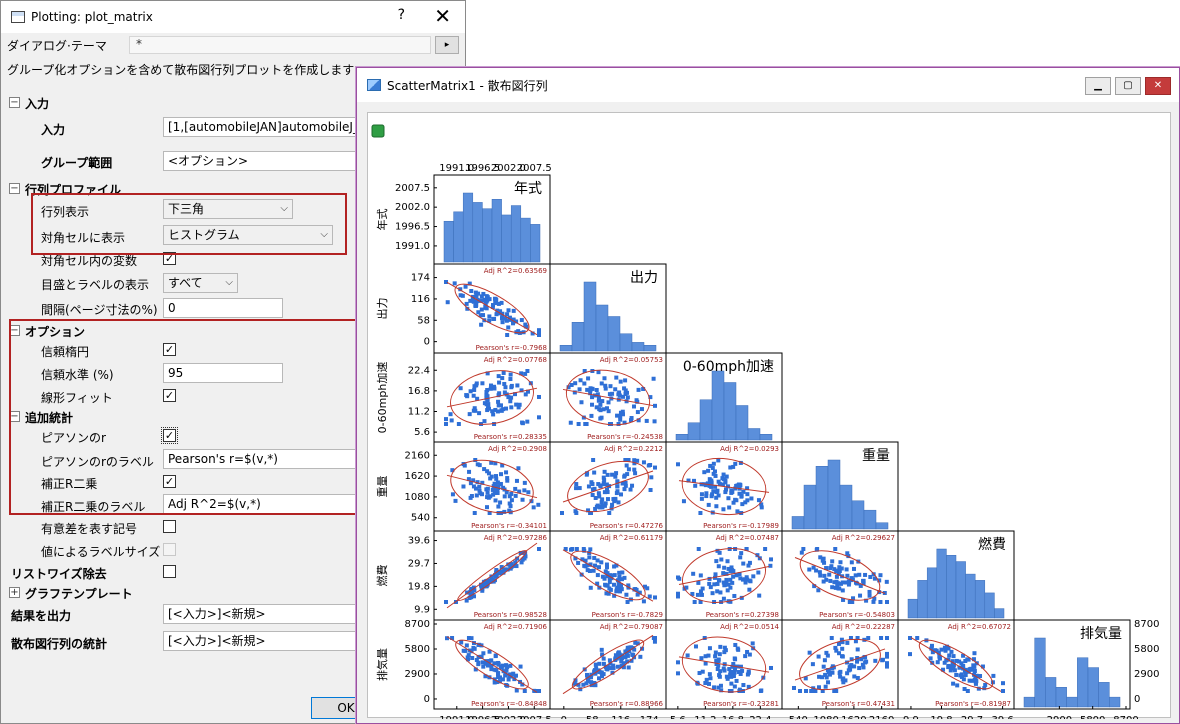 This screenshot has height=724, width=1180. I want to click on pearson-r-label: Pearson's r=-0.7829, so click(627, 615).